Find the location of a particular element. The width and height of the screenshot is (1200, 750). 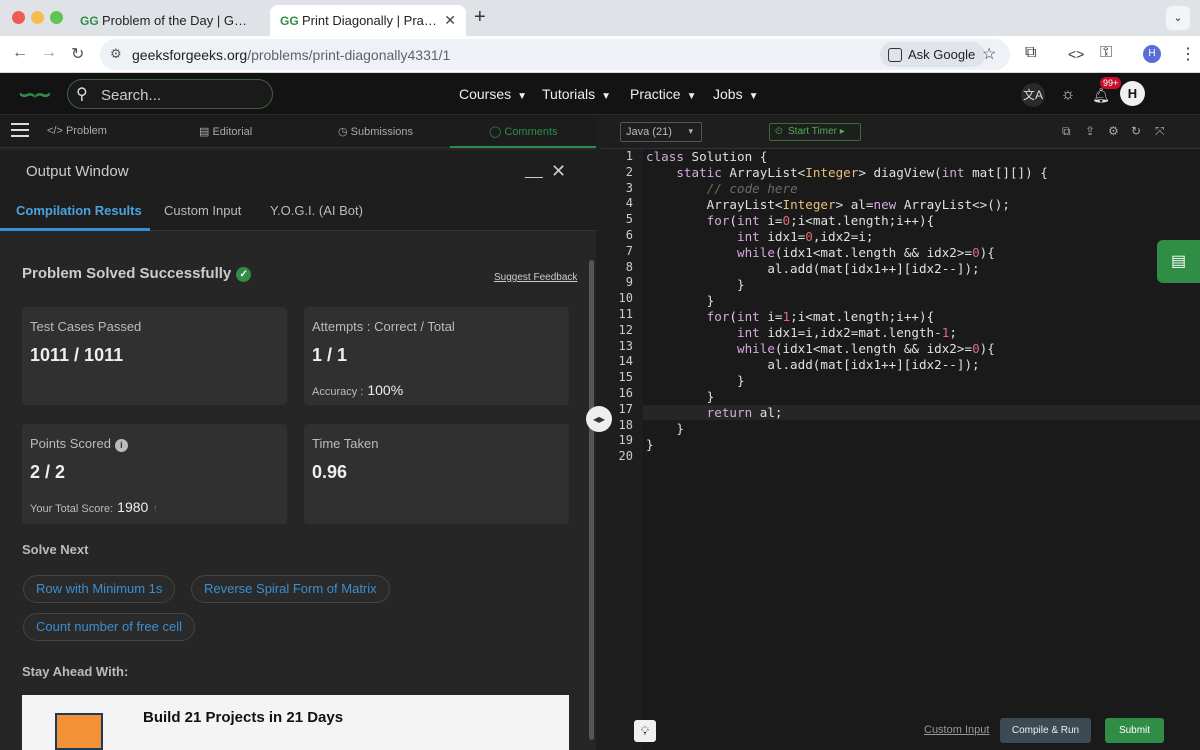

window-maximize-button is located at coordinates (56, 17).